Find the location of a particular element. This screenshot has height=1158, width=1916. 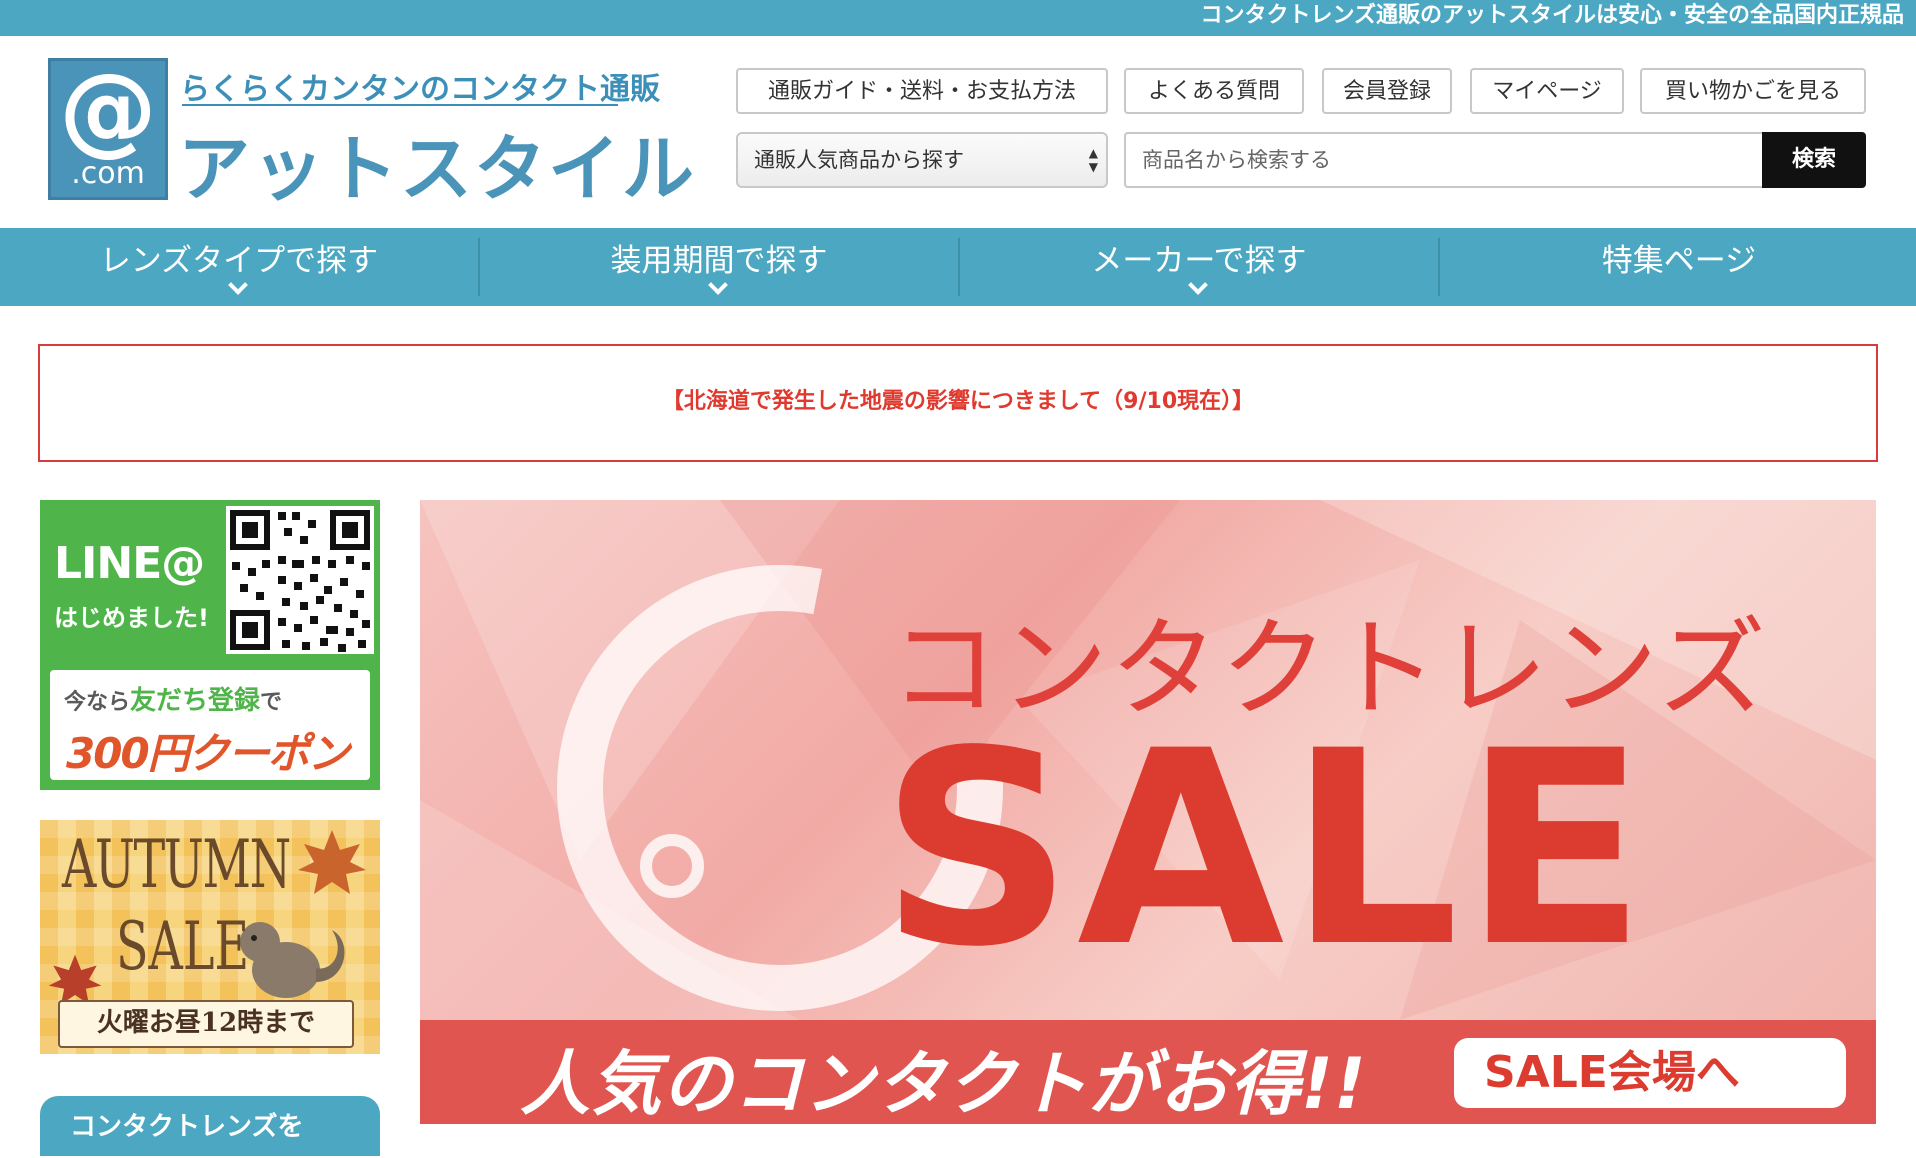

sale-big-text: SALE is located at coordinates (1265, 850).